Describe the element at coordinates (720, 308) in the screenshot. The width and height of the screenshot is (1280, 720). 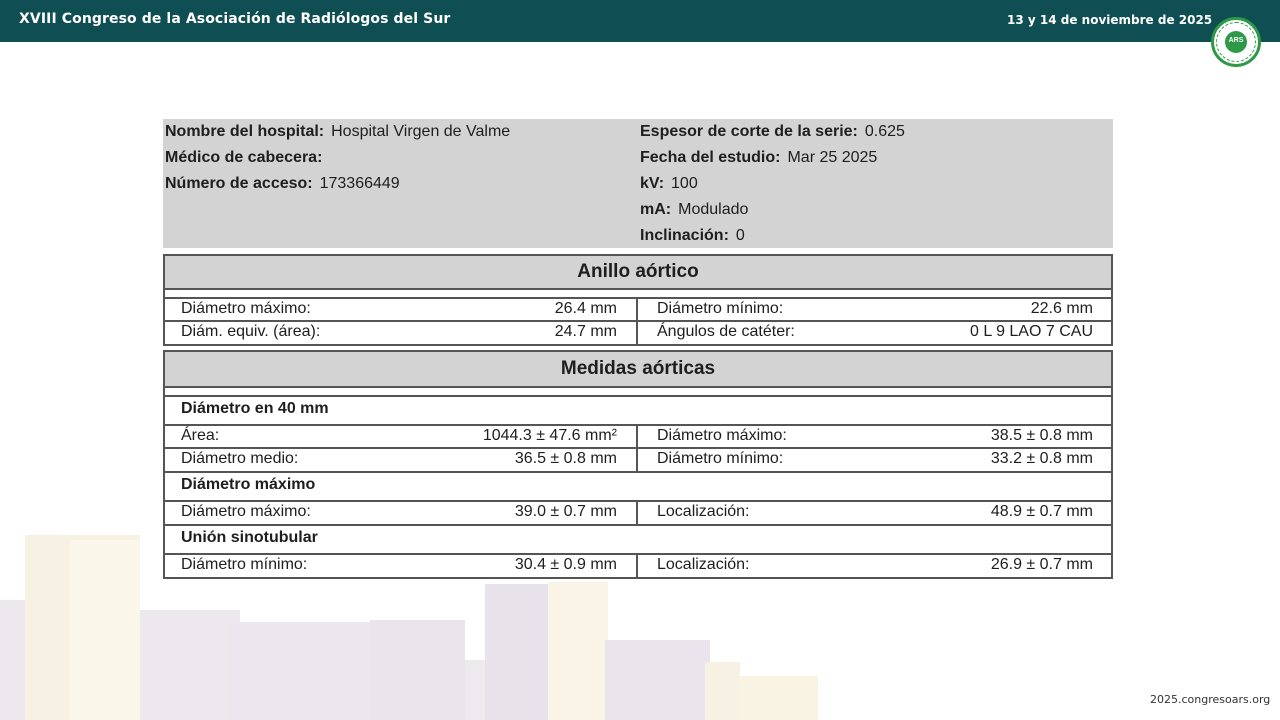
I see `anillo-row1-label-right: Diámetro mínimo:` at that location.